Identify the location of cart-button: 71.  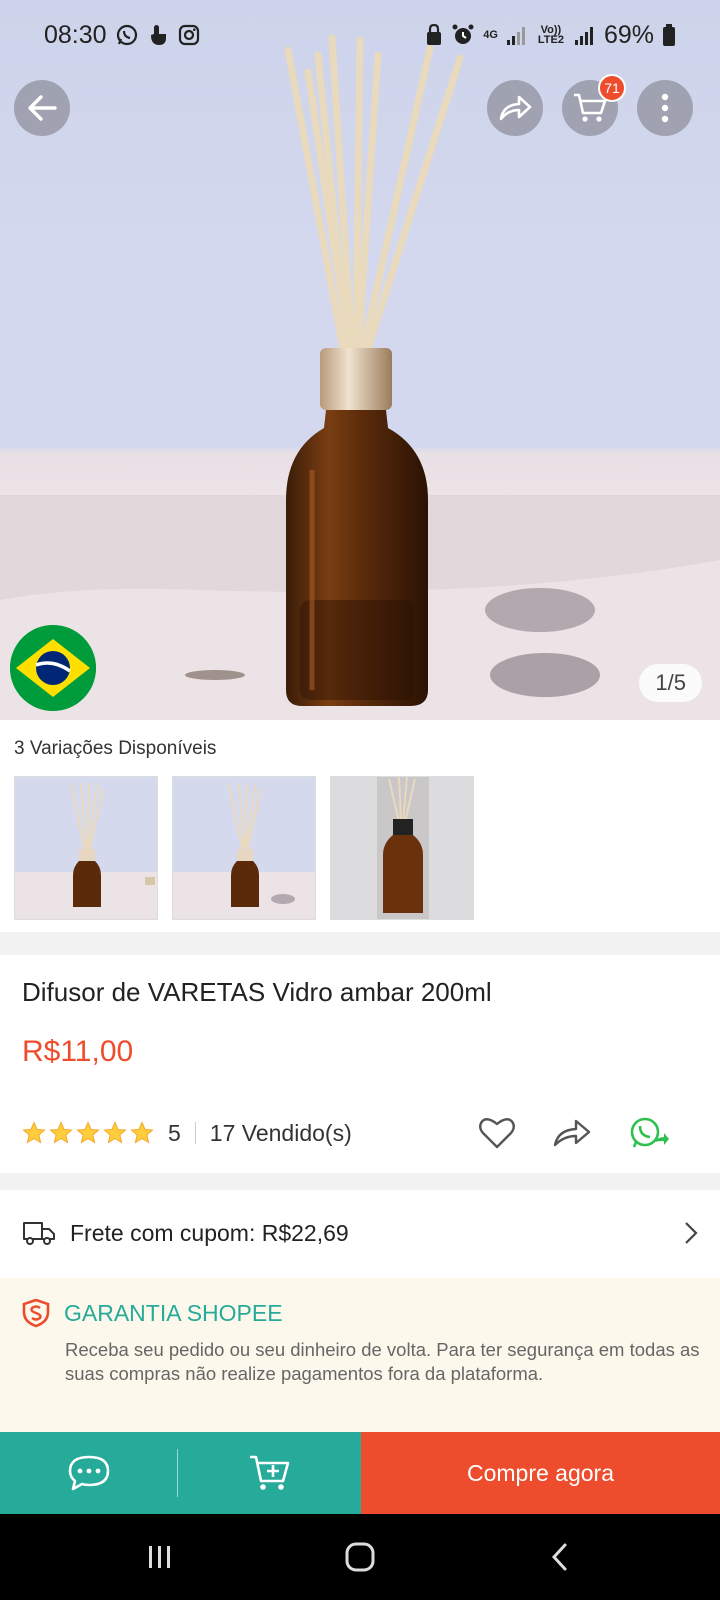
(594, 105).